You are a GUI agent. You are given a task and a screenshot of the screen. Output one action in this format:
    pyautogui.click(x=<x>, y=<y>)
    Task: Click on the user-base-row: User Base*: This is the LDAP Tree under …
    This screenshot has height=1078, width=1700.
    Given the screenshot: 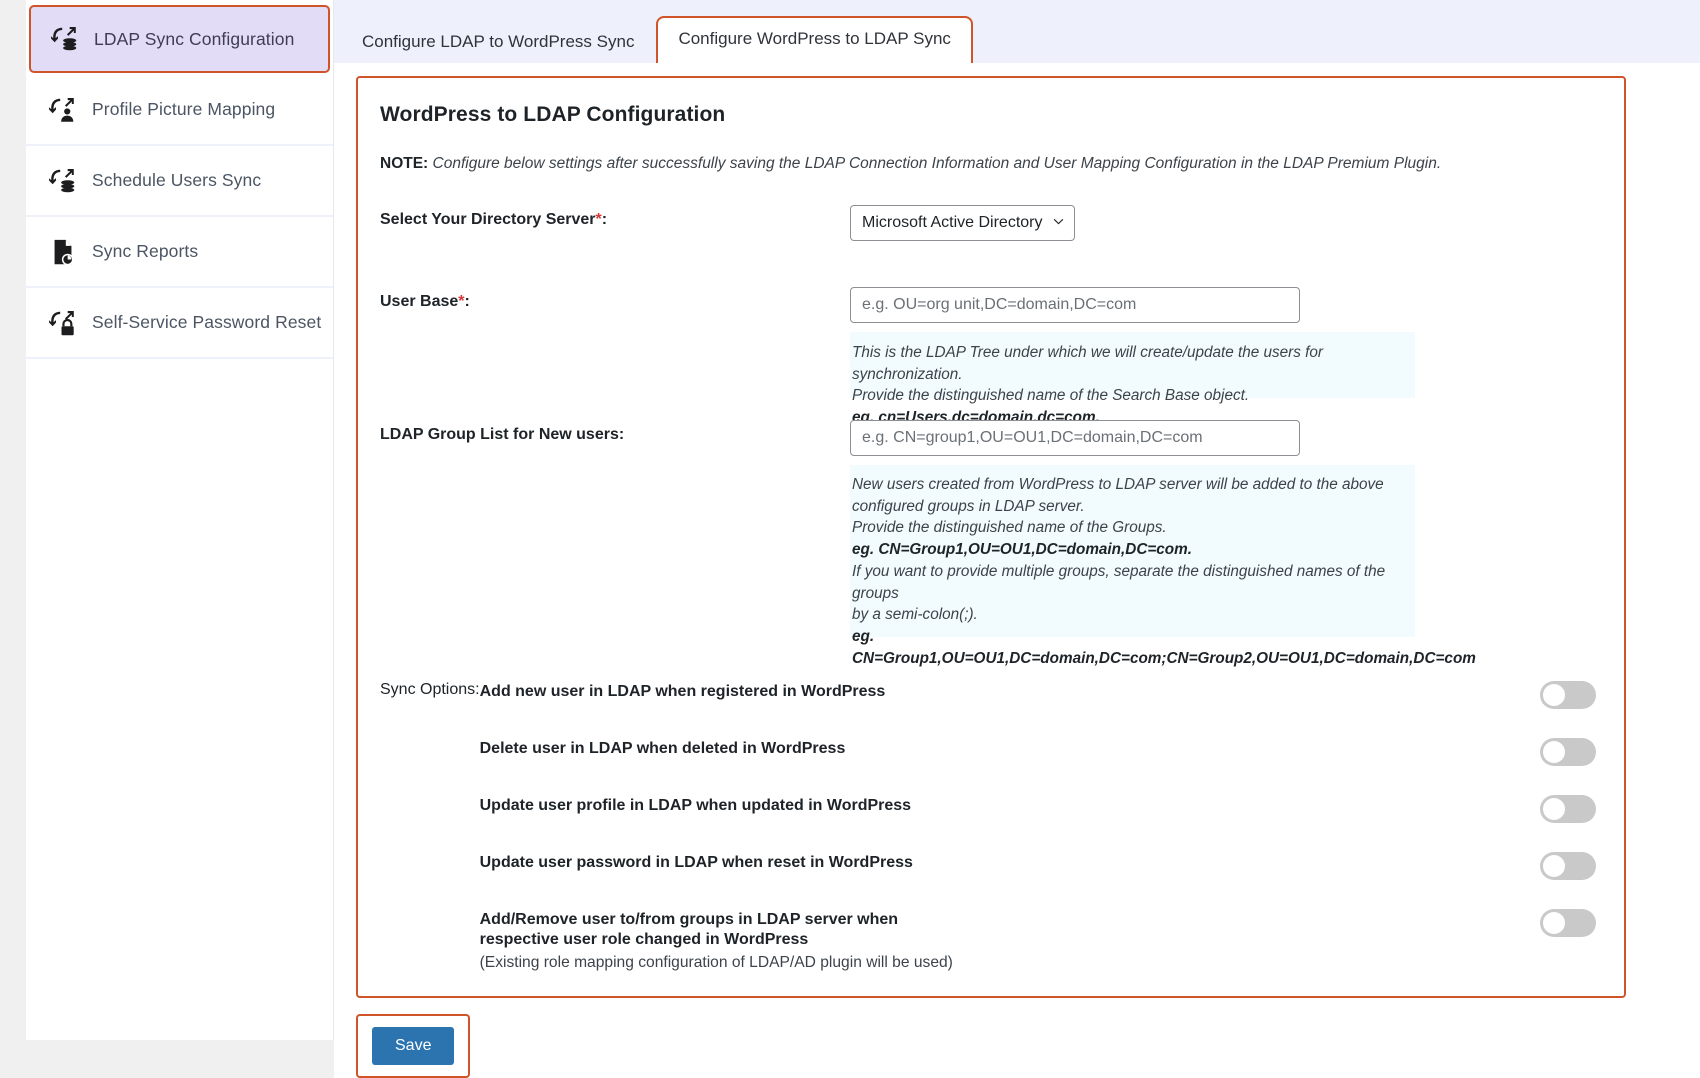 What is the action you would take?
    pyautogui.click(x=988, y=356)
    